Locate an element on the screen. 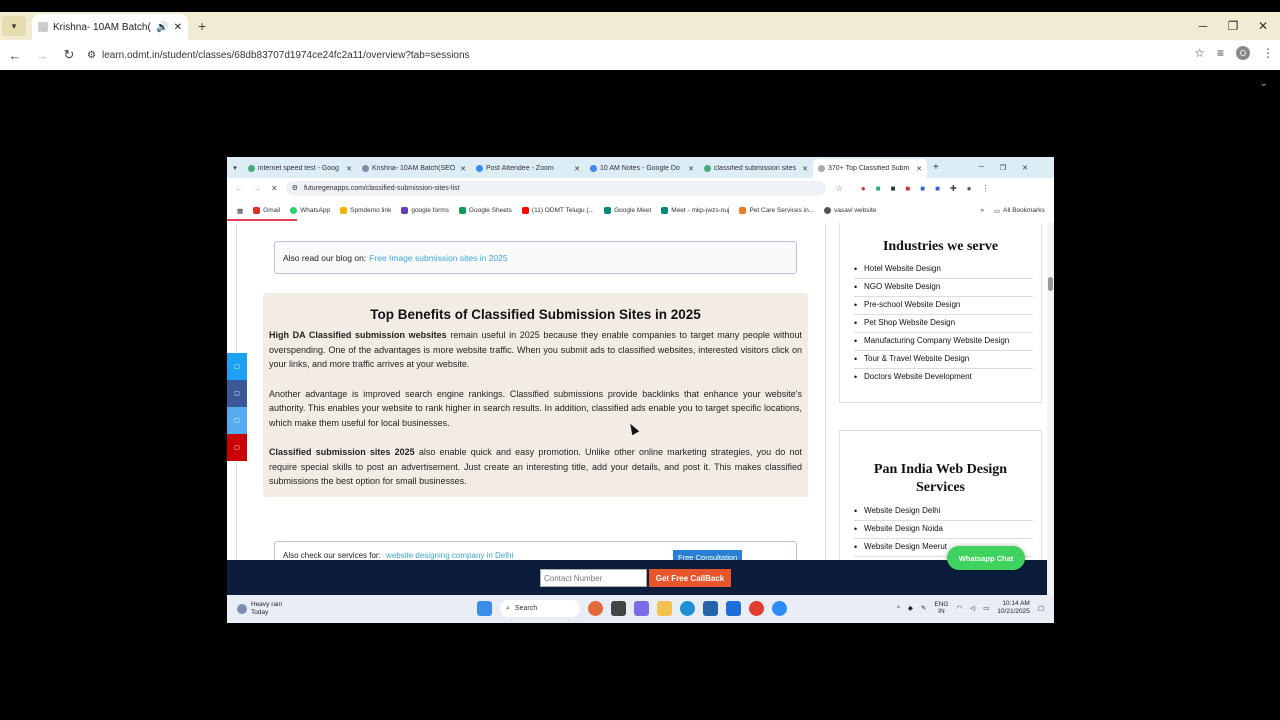 This screenshot has height=720, width=1280. twitter-share-icon: ▢ is located at coordinates (237, 366).